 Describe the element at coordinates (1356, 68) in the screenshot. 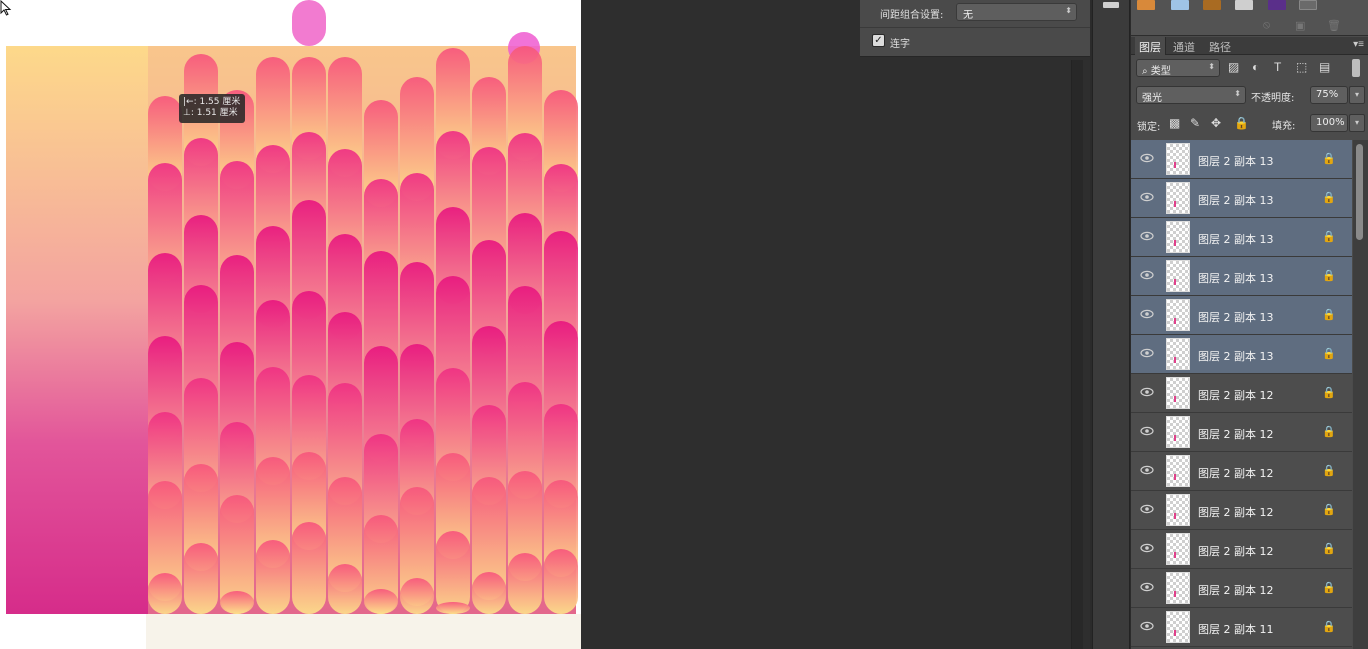

I see `filter-toggle` at that location.